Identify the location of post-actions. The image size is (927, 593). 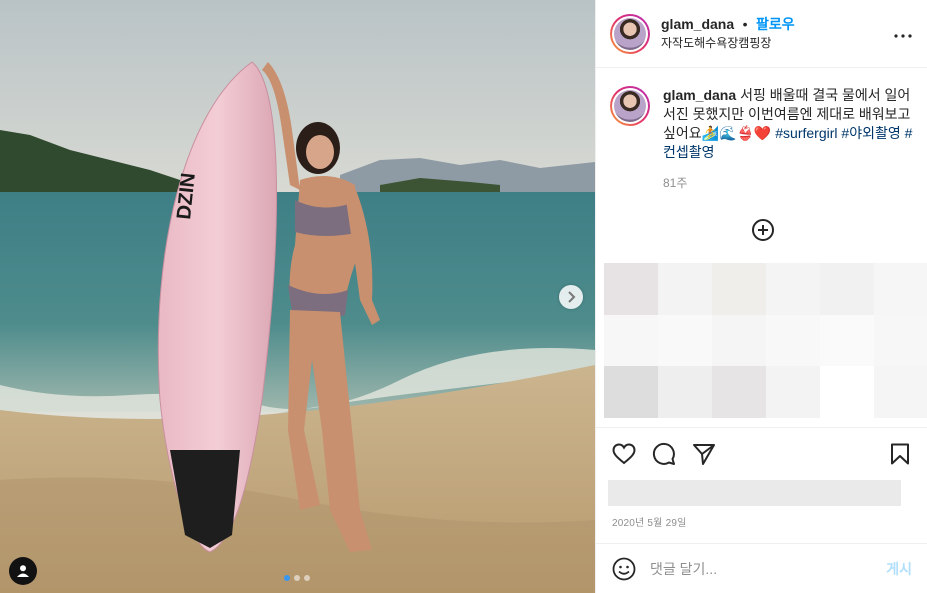
(761, 453).